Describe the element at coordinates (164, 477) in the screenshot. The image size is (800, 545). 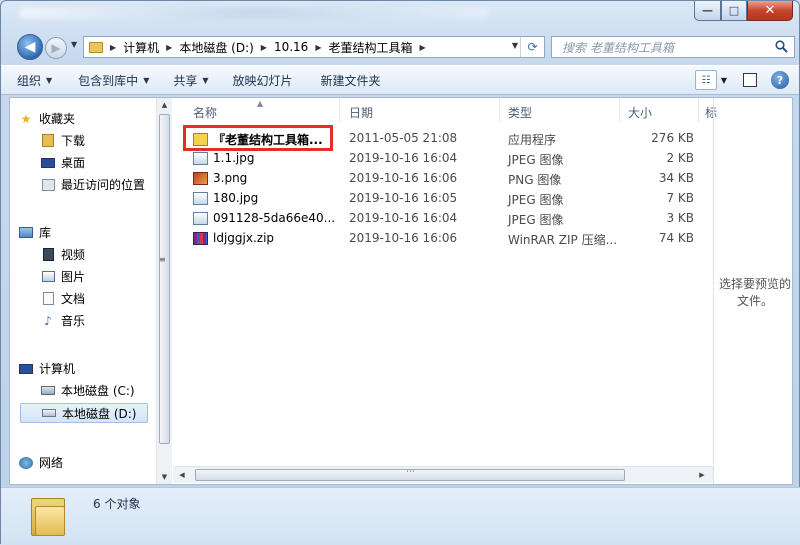
I see `scroll-down-arrow: ▼` at that location.